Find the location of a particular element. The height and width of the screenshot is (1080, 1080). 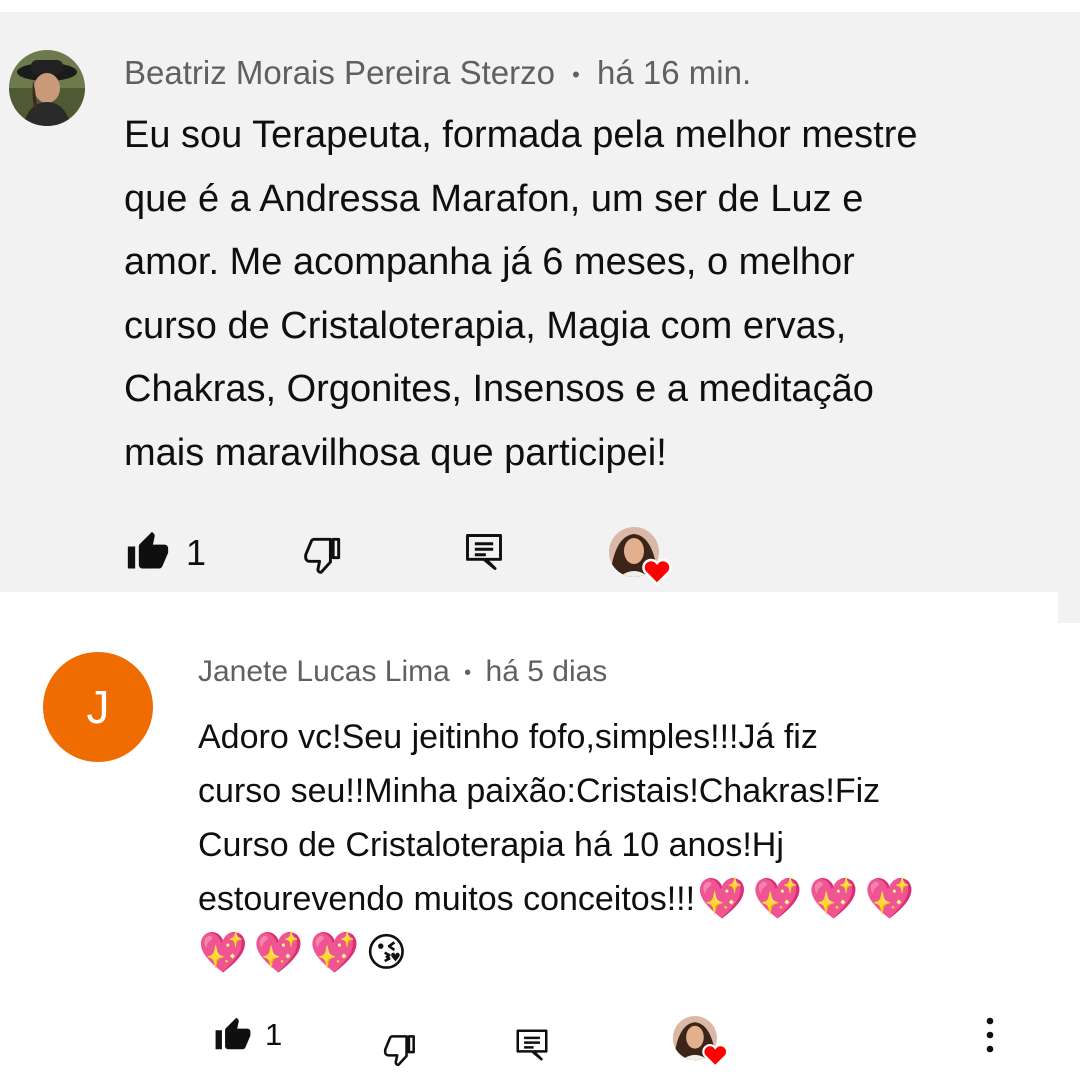

comment-line: 💖 💖 💖 😘 is located at coordinates (556, 953).